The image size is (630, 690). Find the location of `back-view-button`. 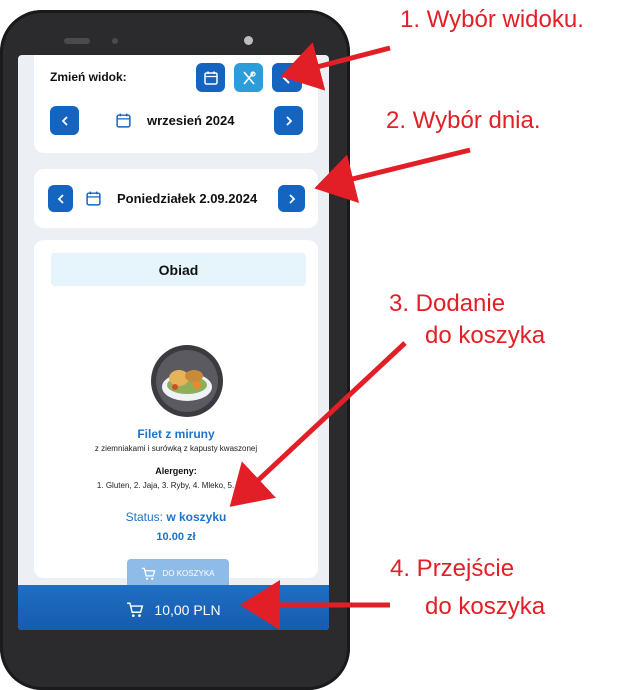

back-view-button is located at coordinates (287, 77).